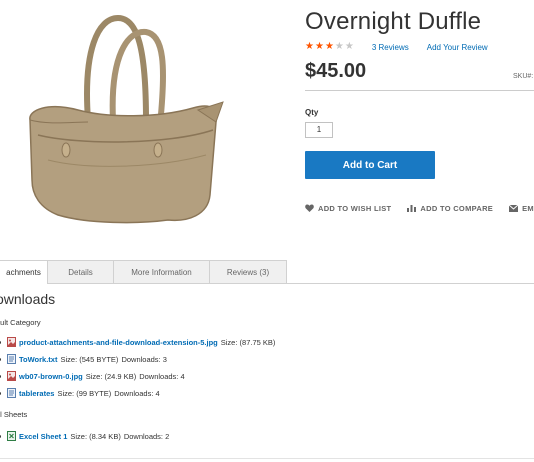  Describe the element at coordinates (267, 458) in the screenshot. I see `bottom-divider` at that location.